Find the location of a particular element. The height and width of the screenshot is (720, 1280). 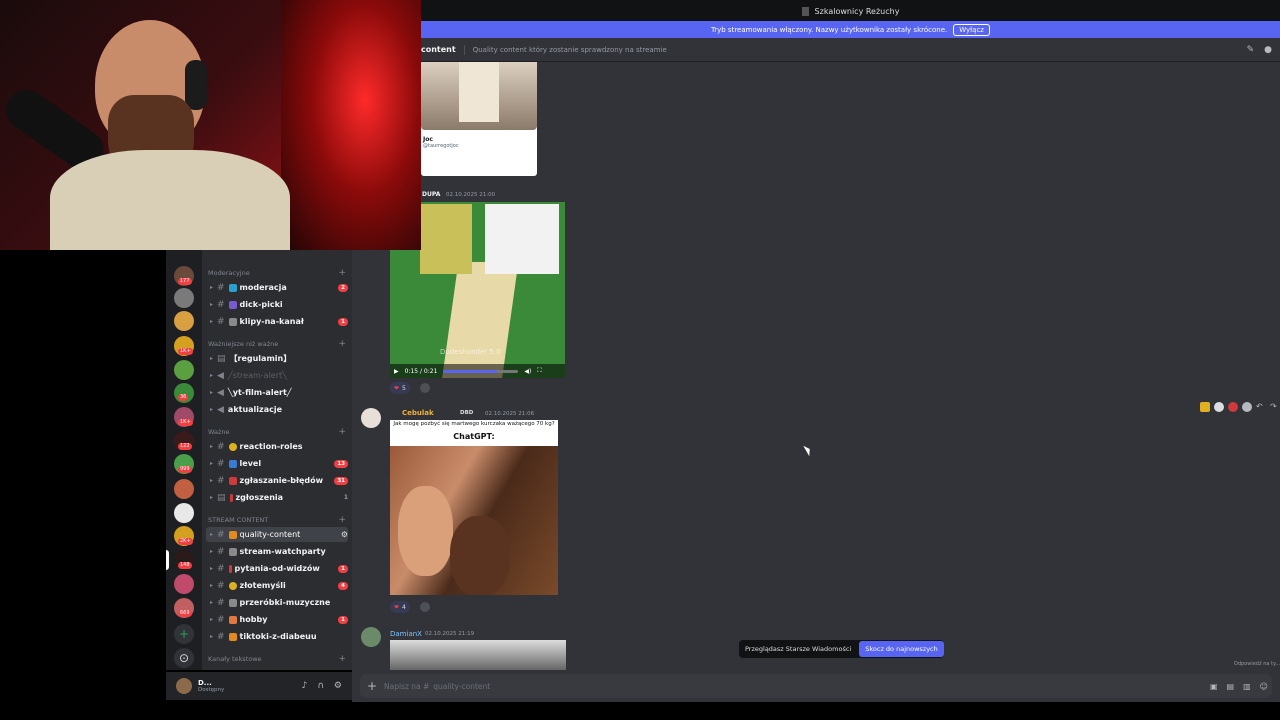

guild-tag: DBD is located at coordinates (467, 413).